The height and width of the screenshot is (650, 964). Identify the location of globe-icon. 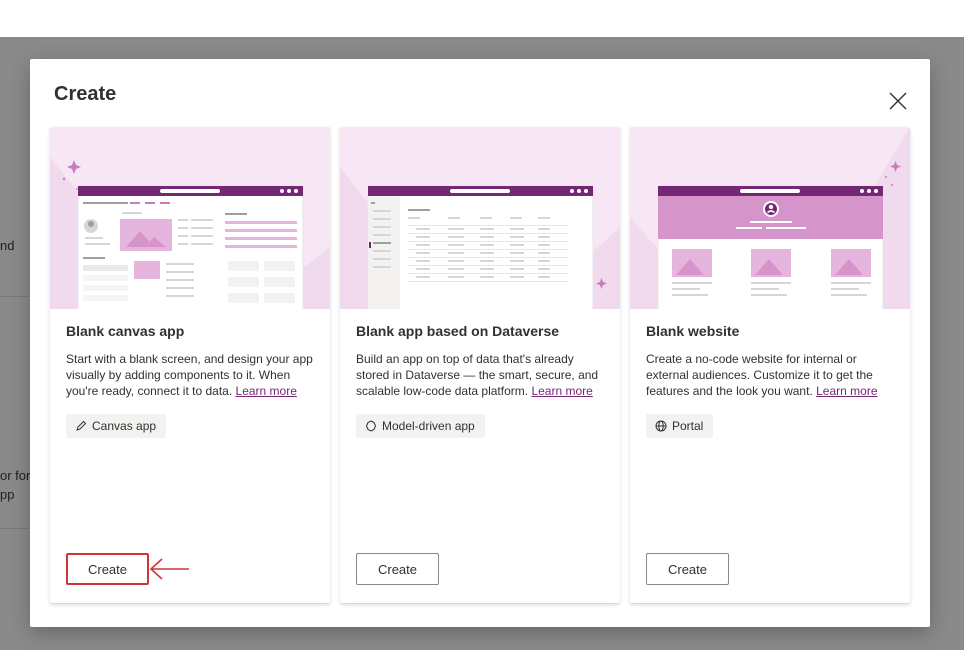
(661, 426).